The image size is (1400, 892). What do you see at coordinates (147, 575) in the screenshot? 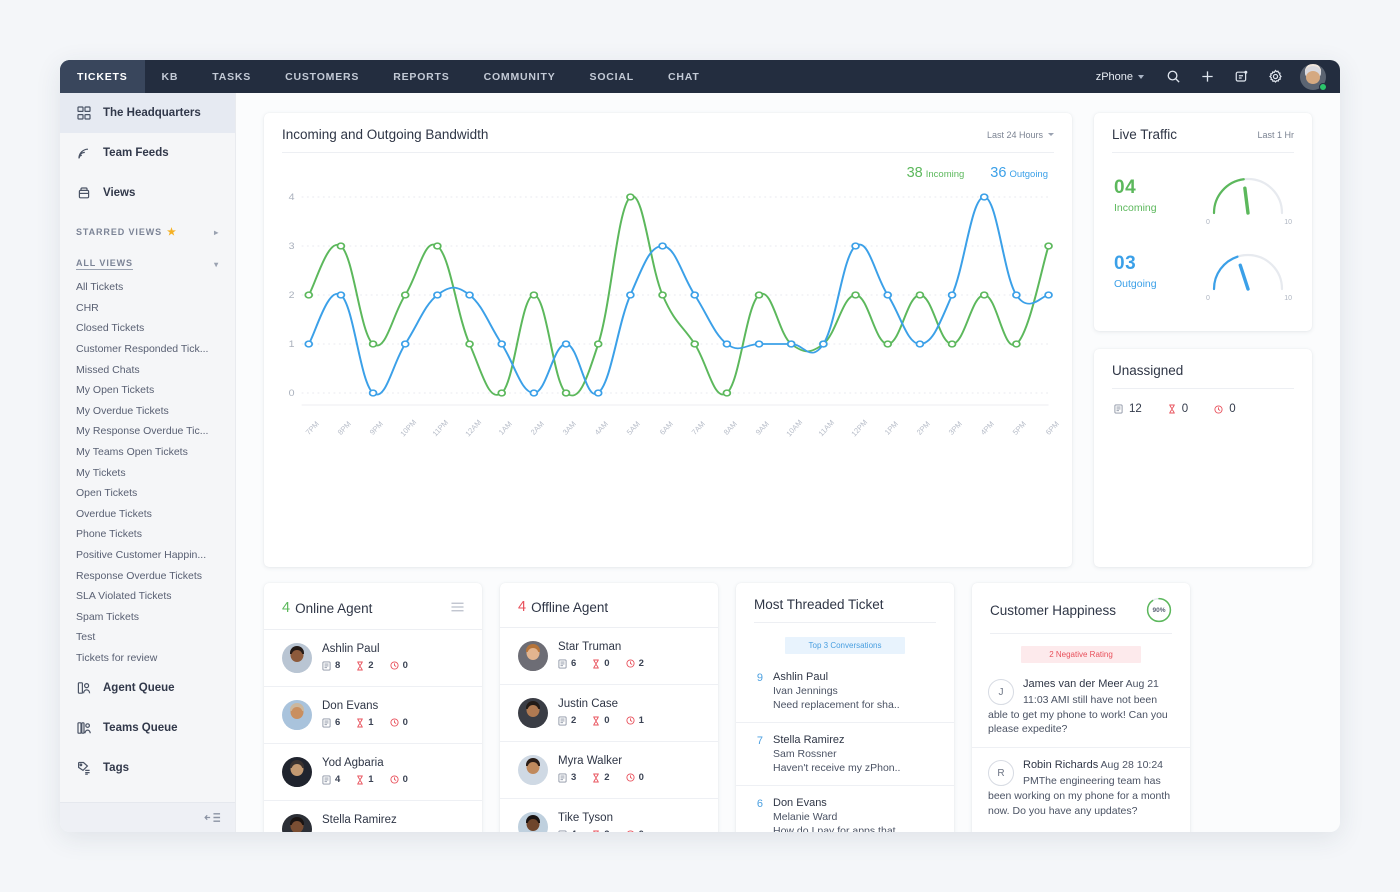
I see `sidebar-view-item: Response Overdue Tickets` at bounding box center [147, 575].